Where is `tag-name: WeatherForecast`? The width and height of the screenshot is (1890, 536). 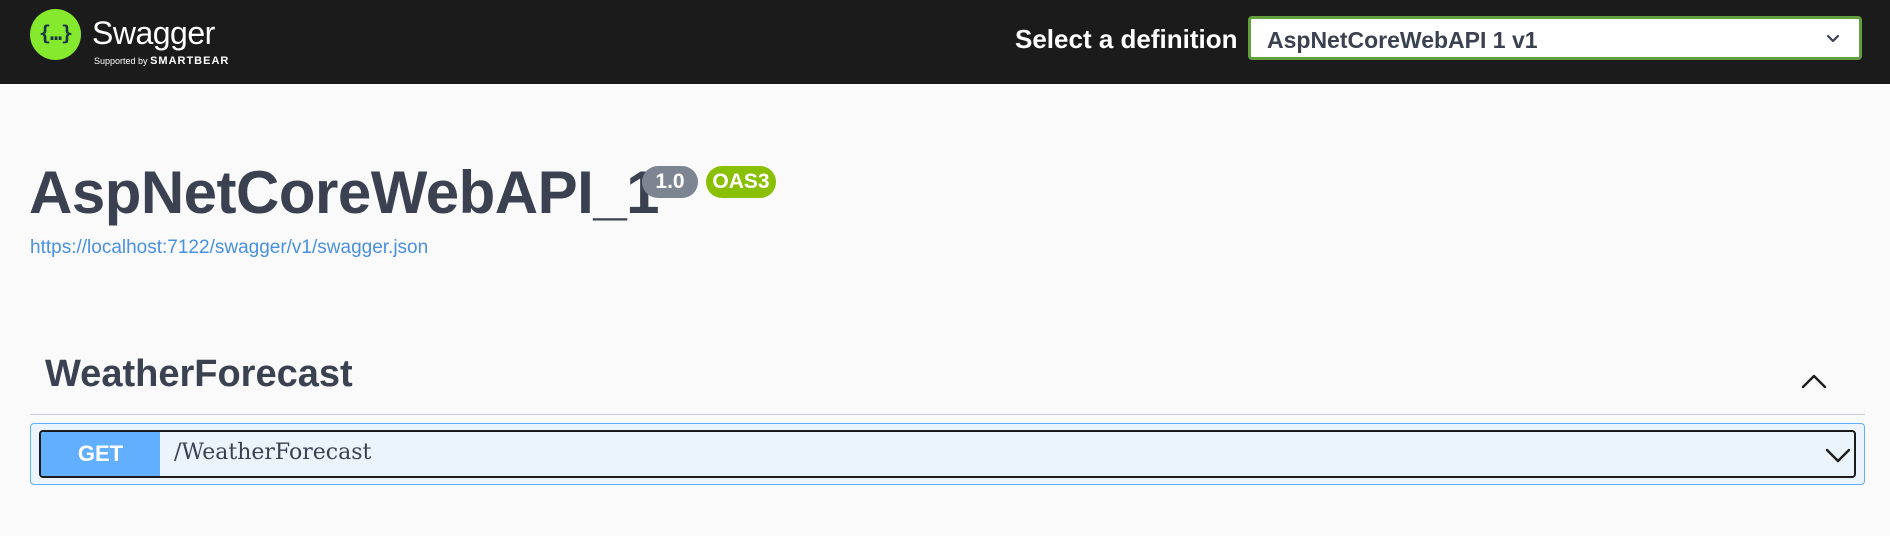
tag-name: WeatherForecast is located at coordinates (199, 374).